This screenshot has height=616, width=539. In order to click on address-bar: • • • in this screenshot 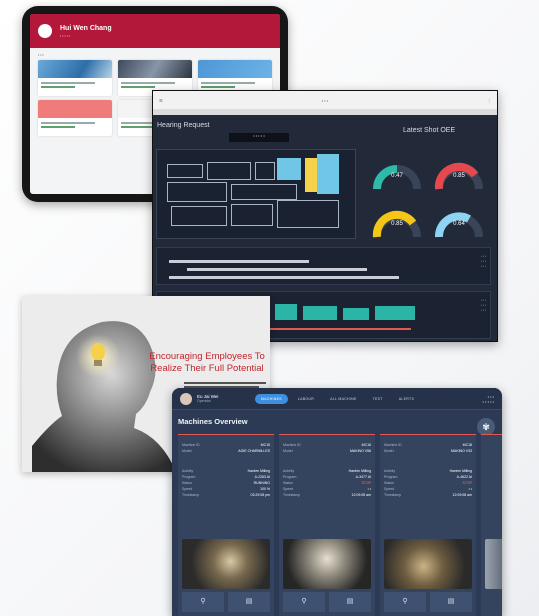, I will do `click(325, 100)`.